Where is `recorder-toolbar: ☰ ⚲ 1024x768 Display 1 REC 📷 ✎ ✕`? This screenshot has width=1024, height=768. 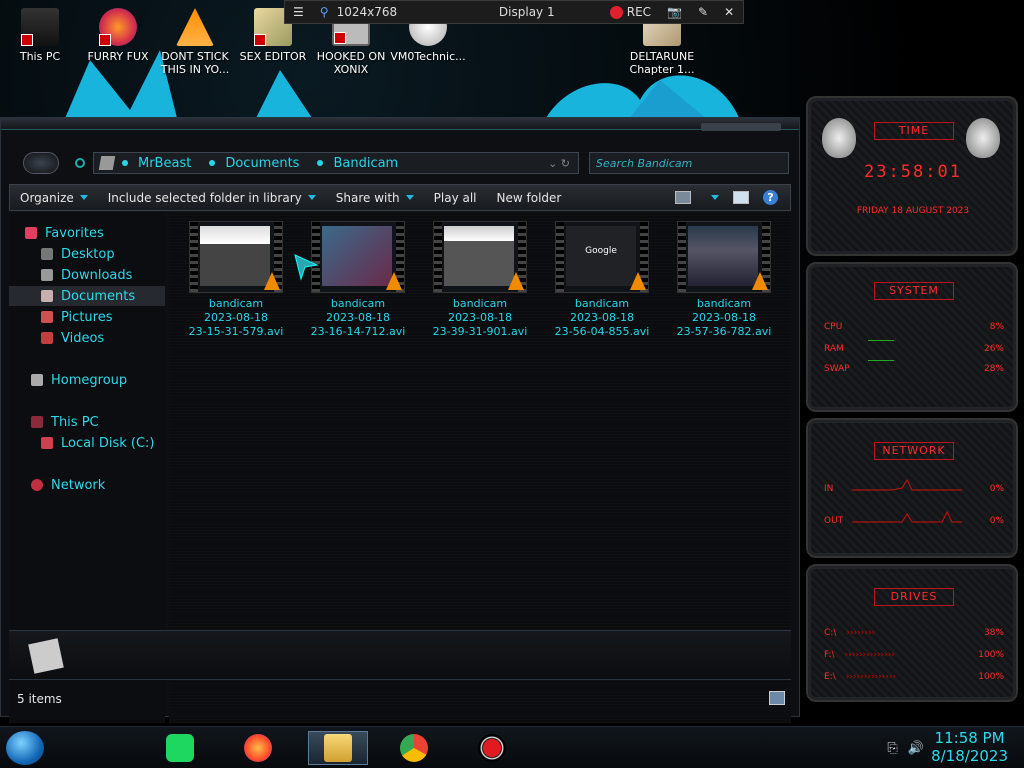
recorder-toolbar: ☰ ⚲ 1024x768 Display 1 REC 📷 ✎ ✕ is located at coordinates (514, 12).